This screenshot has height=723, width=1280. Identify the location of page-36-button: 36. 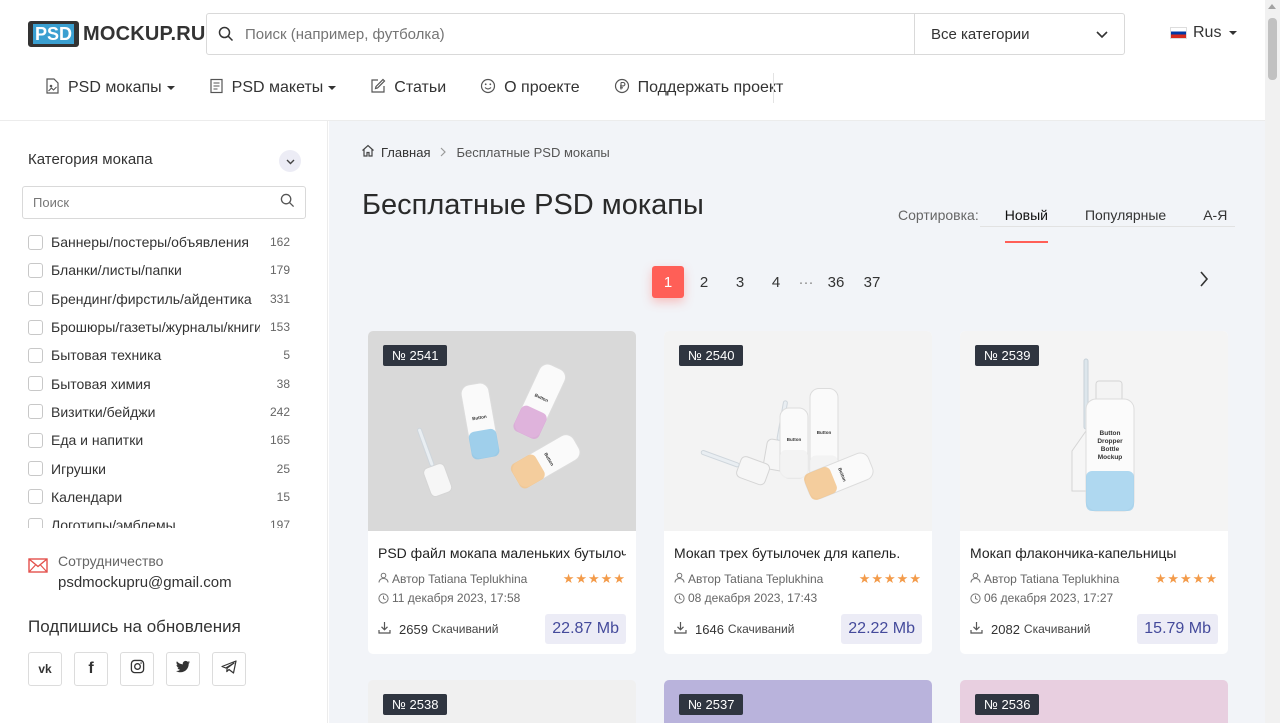
(836, 282).